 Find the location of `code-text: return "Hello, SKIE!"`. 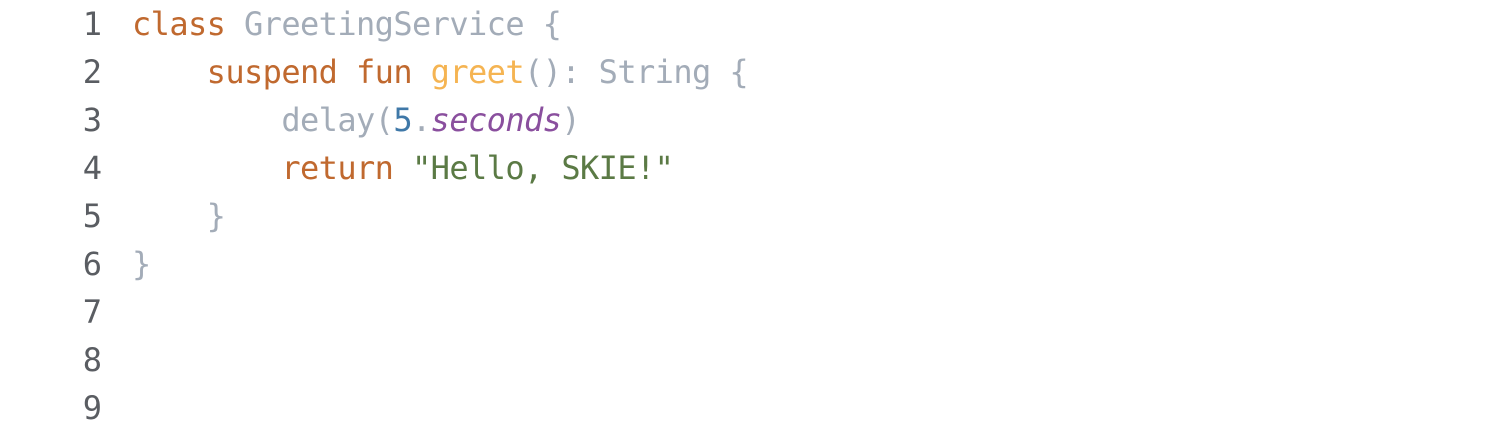

code-text: return "Hello, SKIE!" is located at coordinates (403, 168).